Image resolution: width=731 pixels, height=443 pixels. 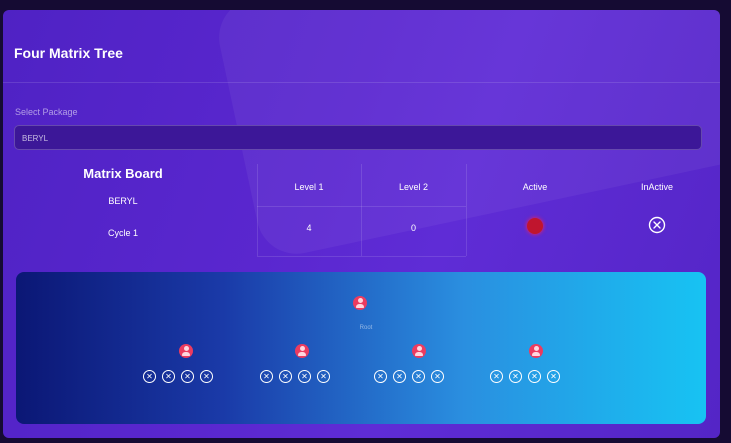 I want to click on level1-value: 4, so click(x=309, y=228).